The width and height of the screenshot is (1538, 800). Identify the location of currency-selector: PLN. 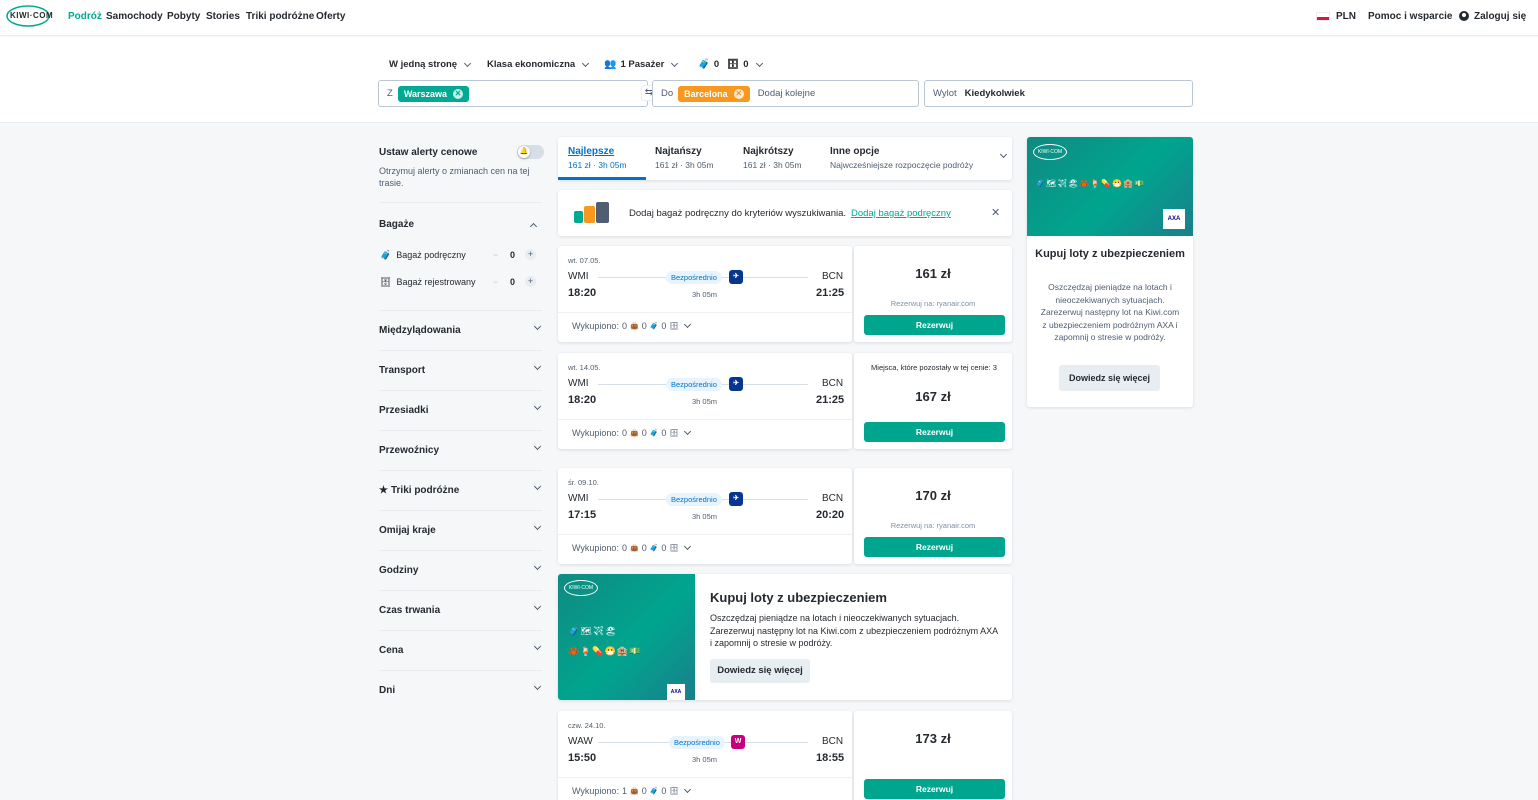
(1346, 16).